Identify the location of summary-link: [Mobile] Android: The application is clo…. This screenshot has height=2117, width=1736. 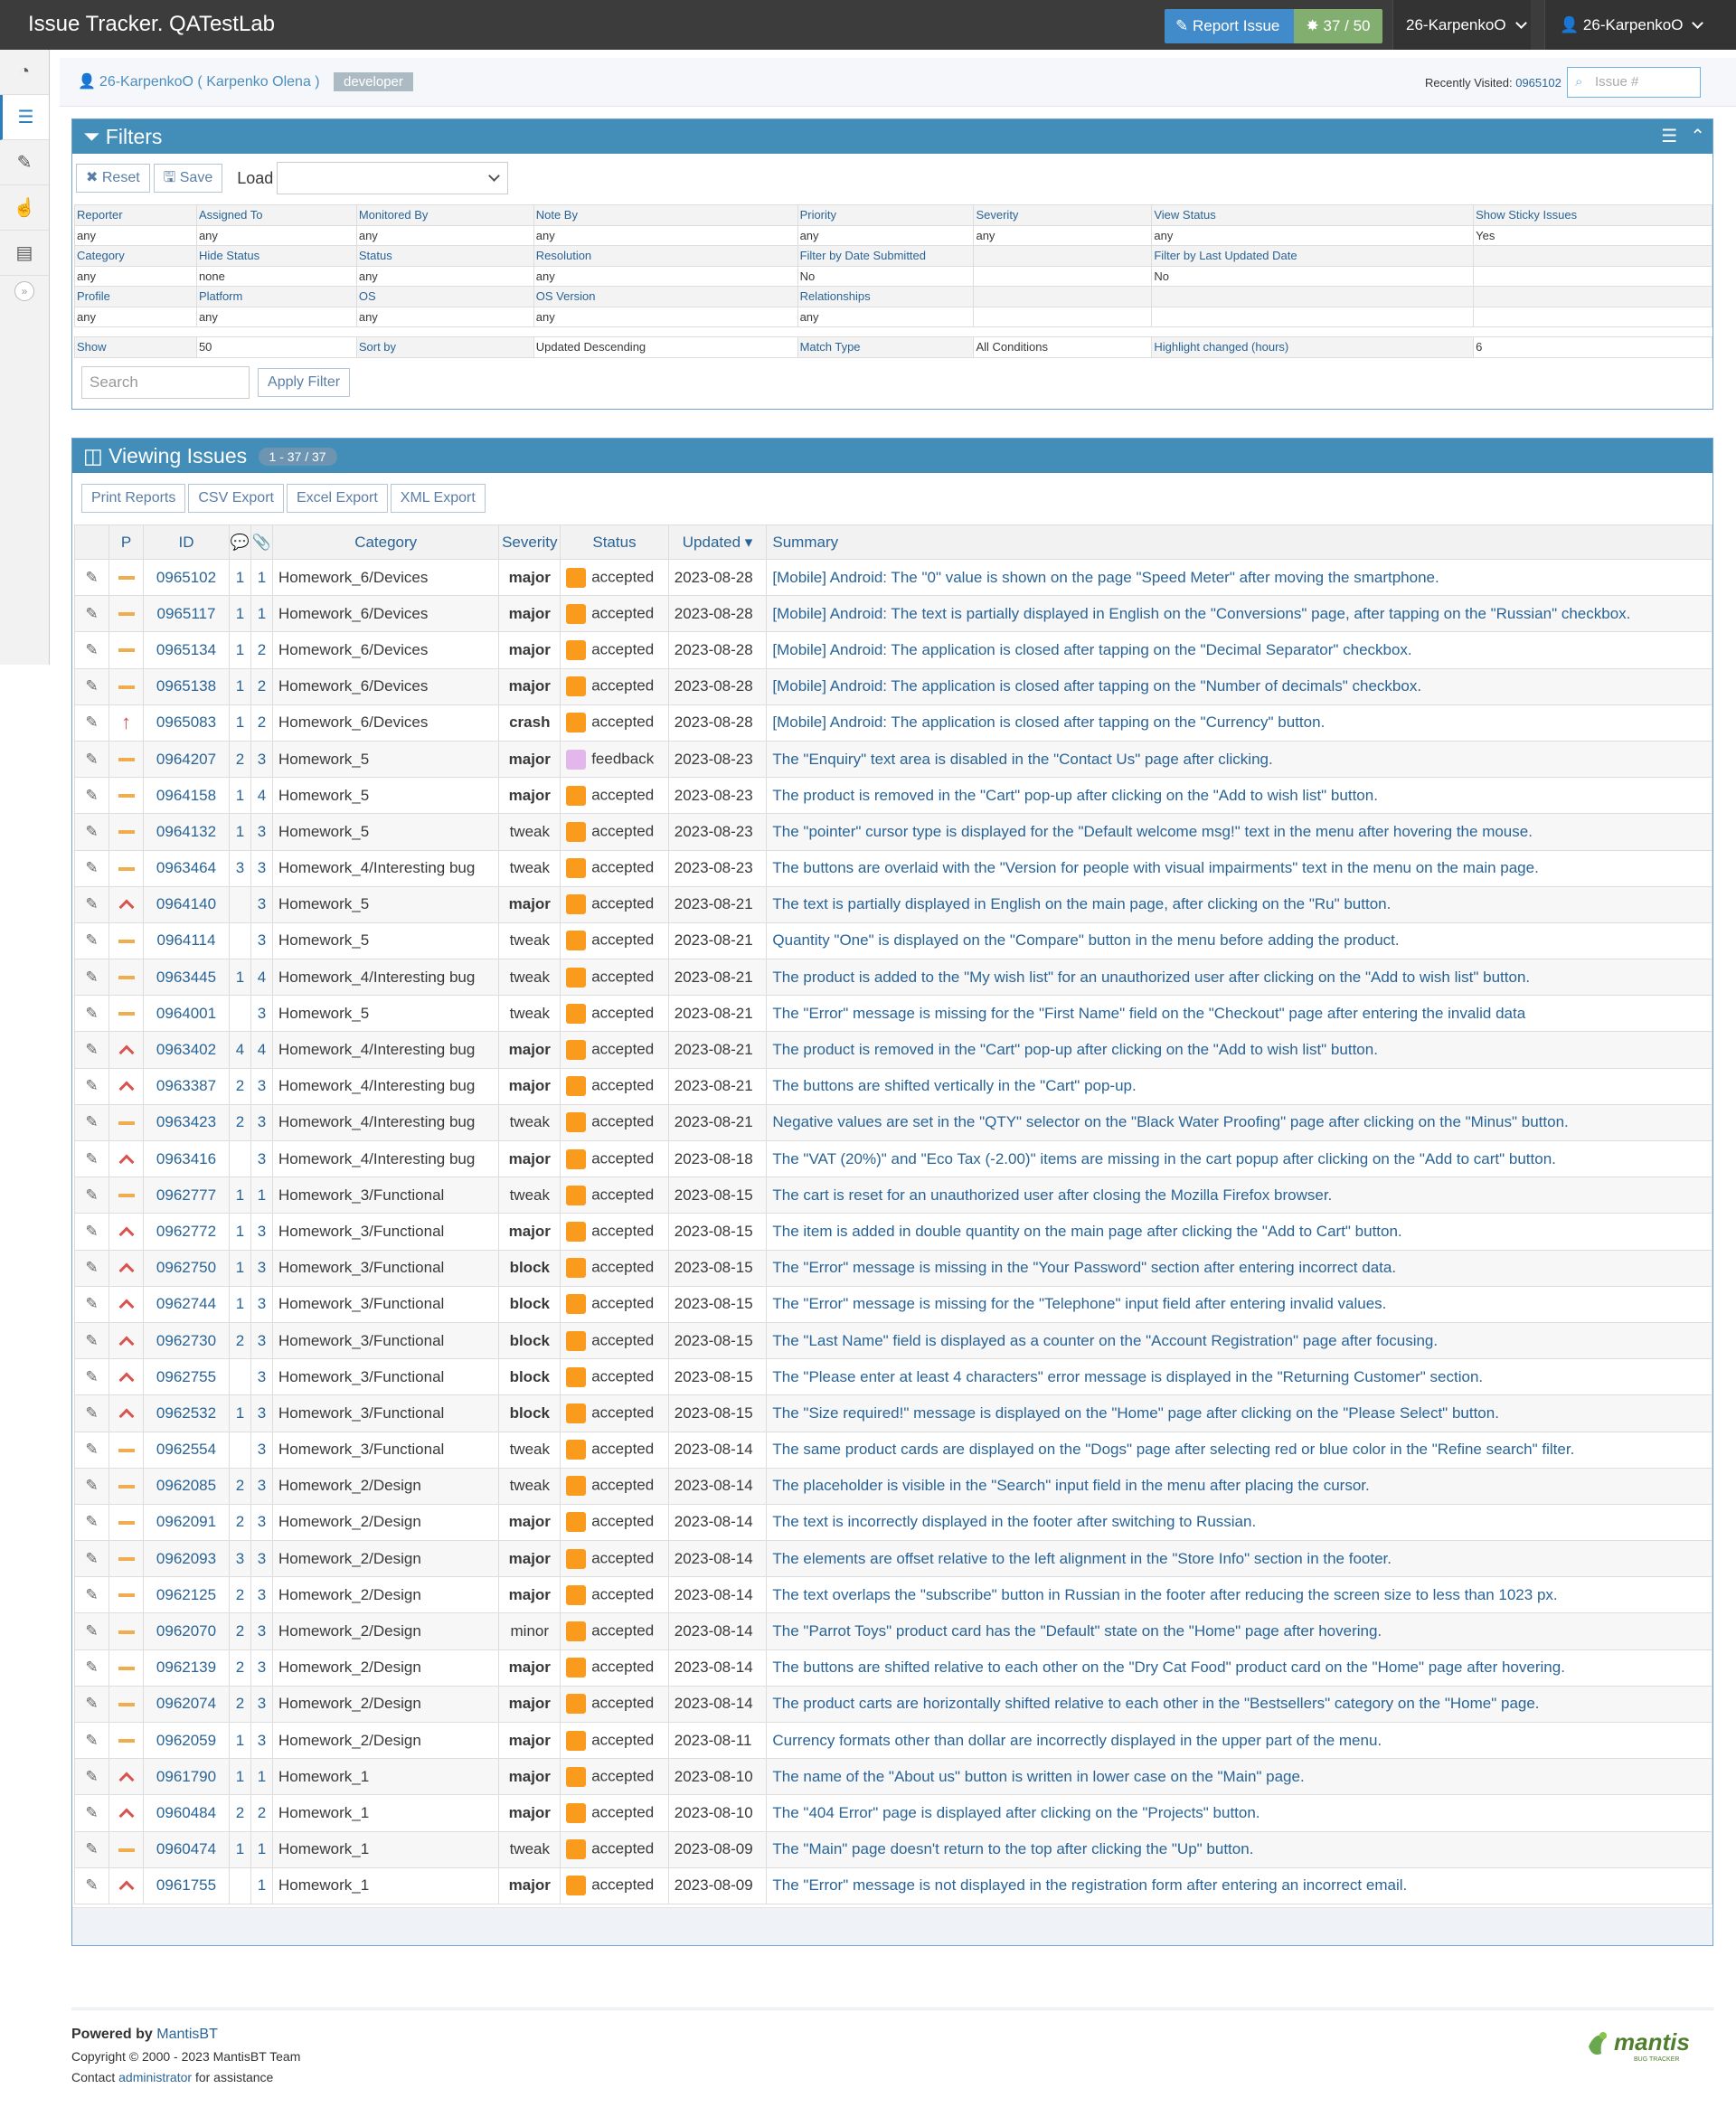
(1091, 649).